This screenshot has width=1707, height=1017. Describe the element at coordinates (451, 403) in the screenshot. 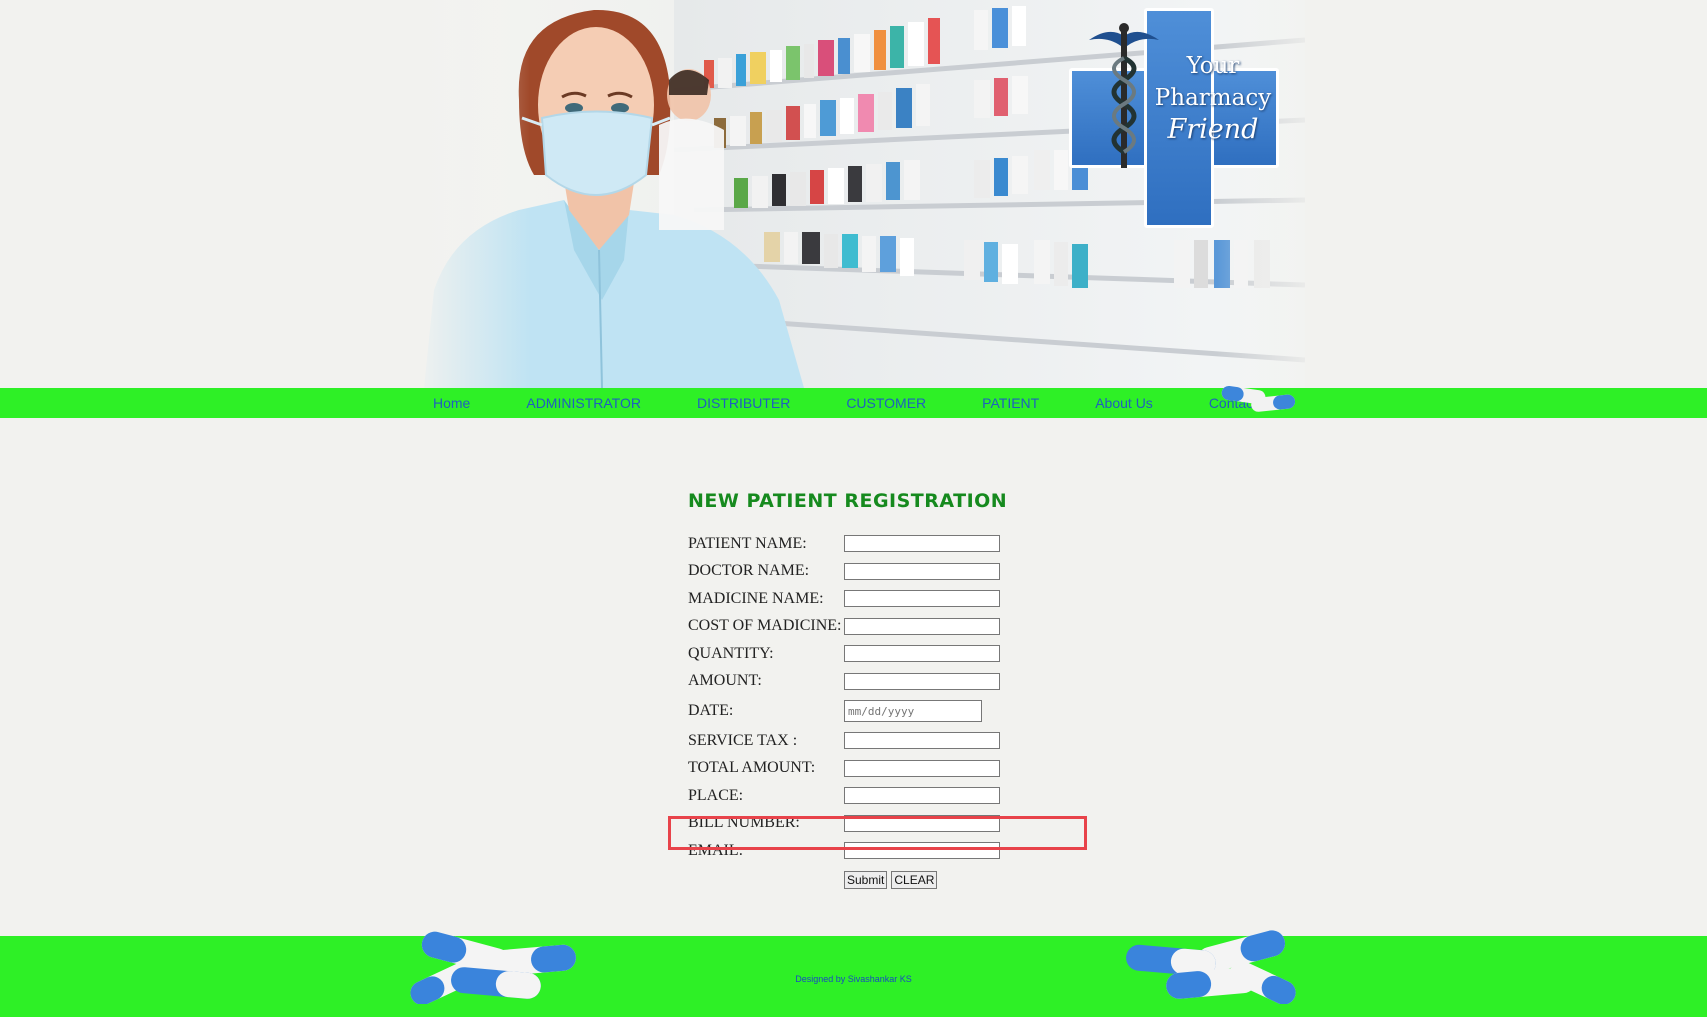

I see `nav-home: Home` at that location.